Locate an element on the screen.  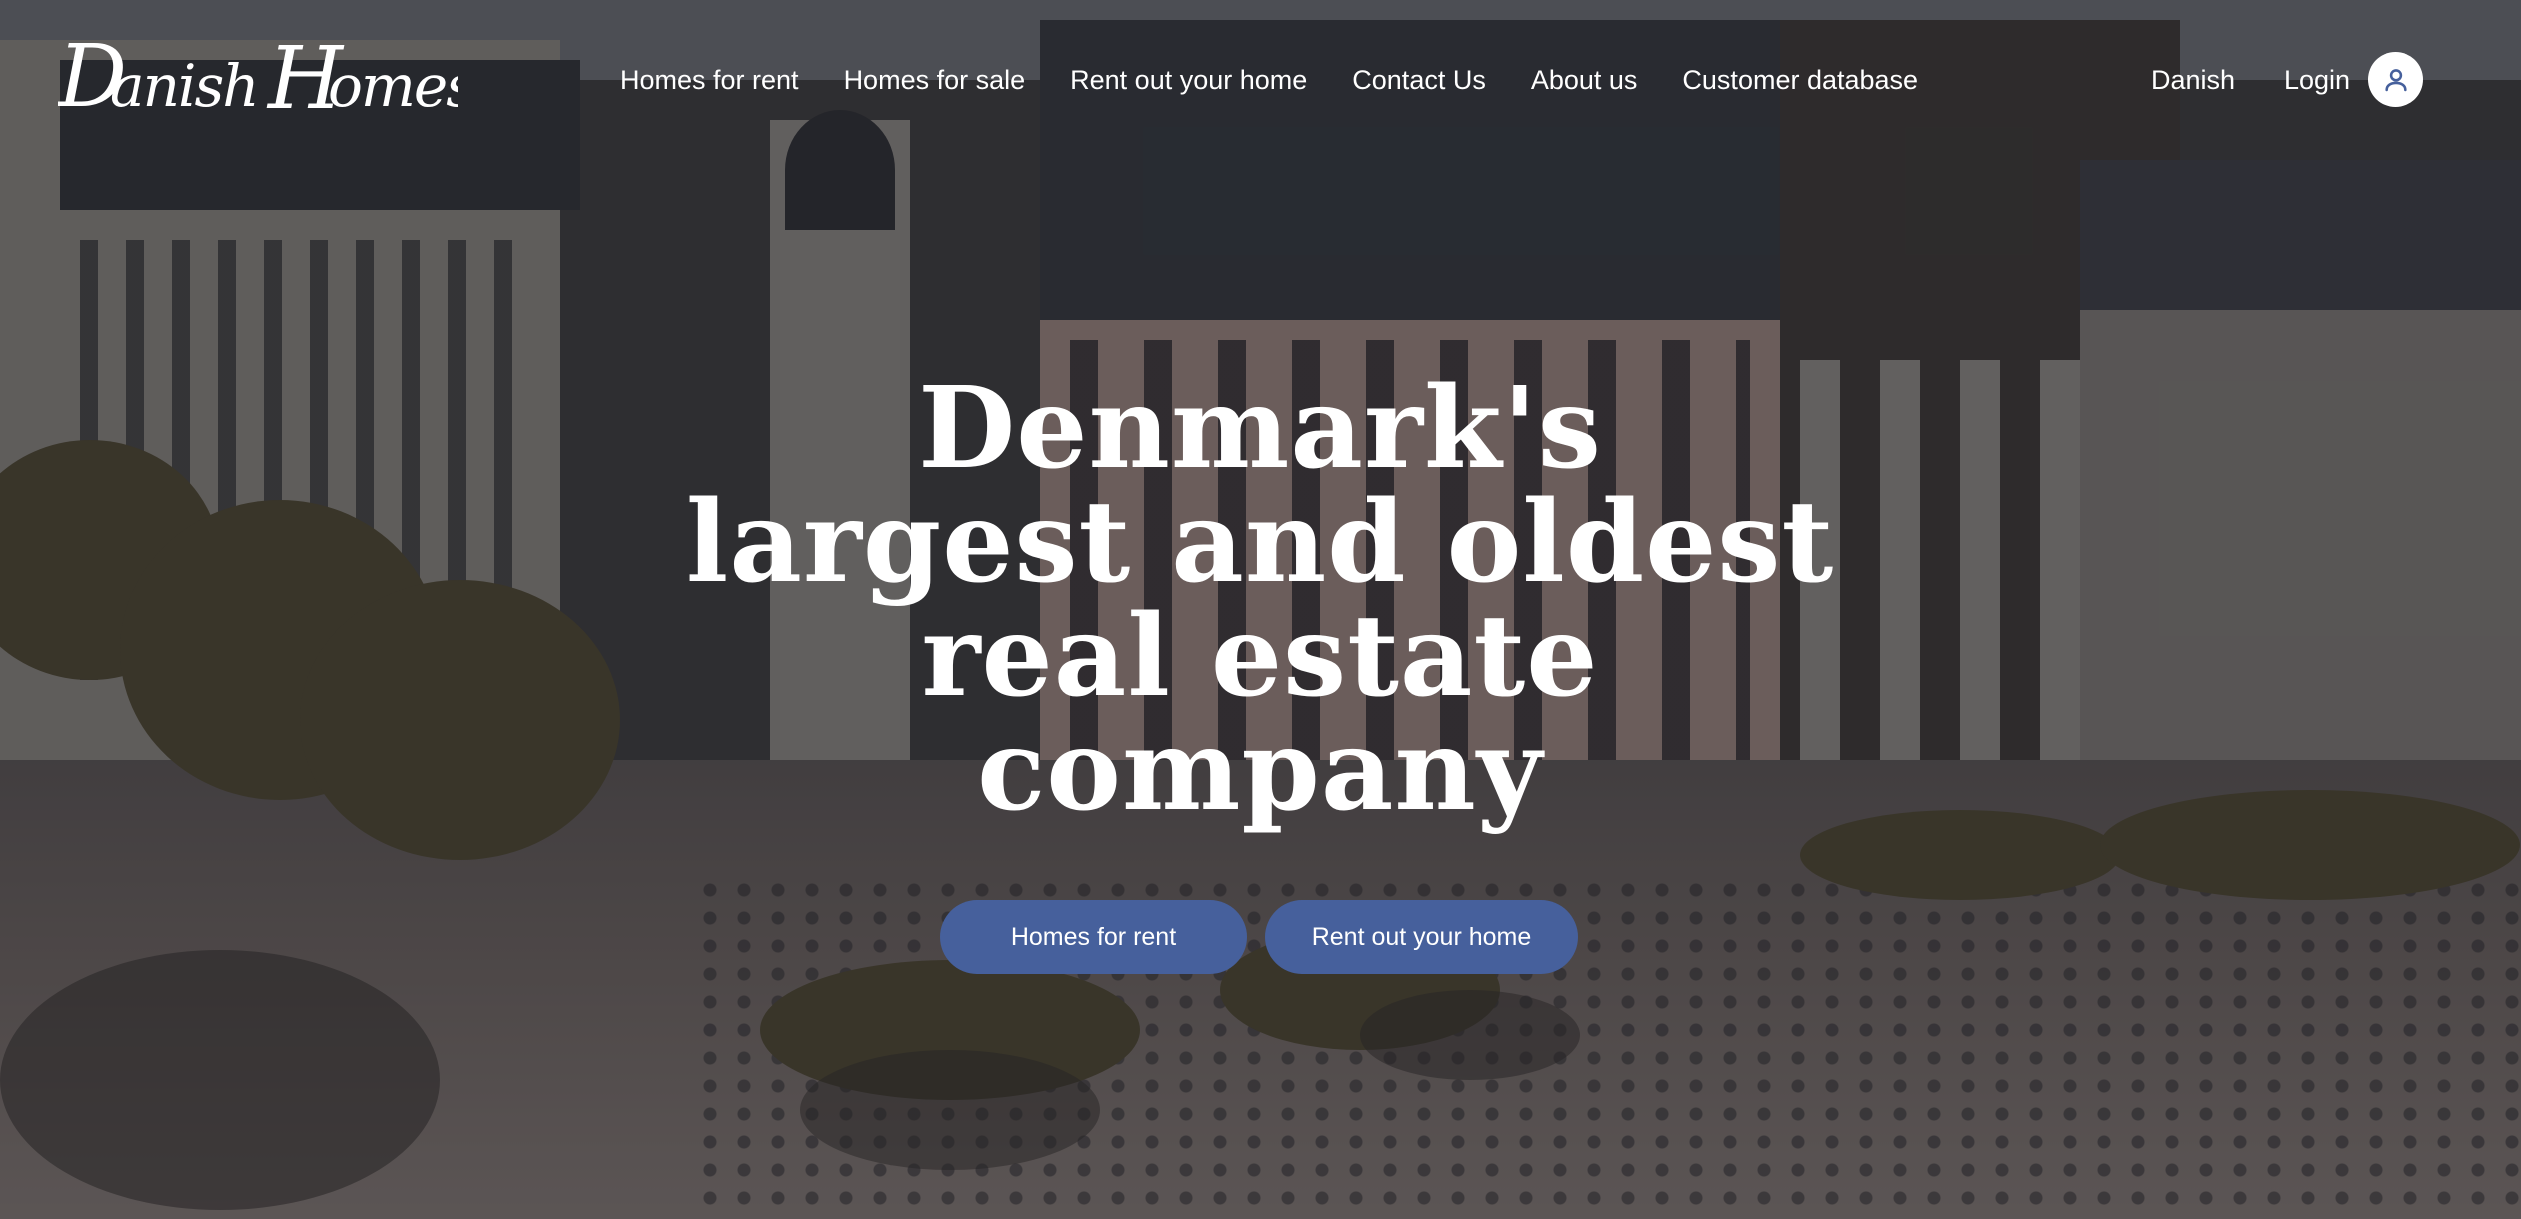
hero-cta-group: Homes for rent Rent out your home is located at coordinates (1259, 937).